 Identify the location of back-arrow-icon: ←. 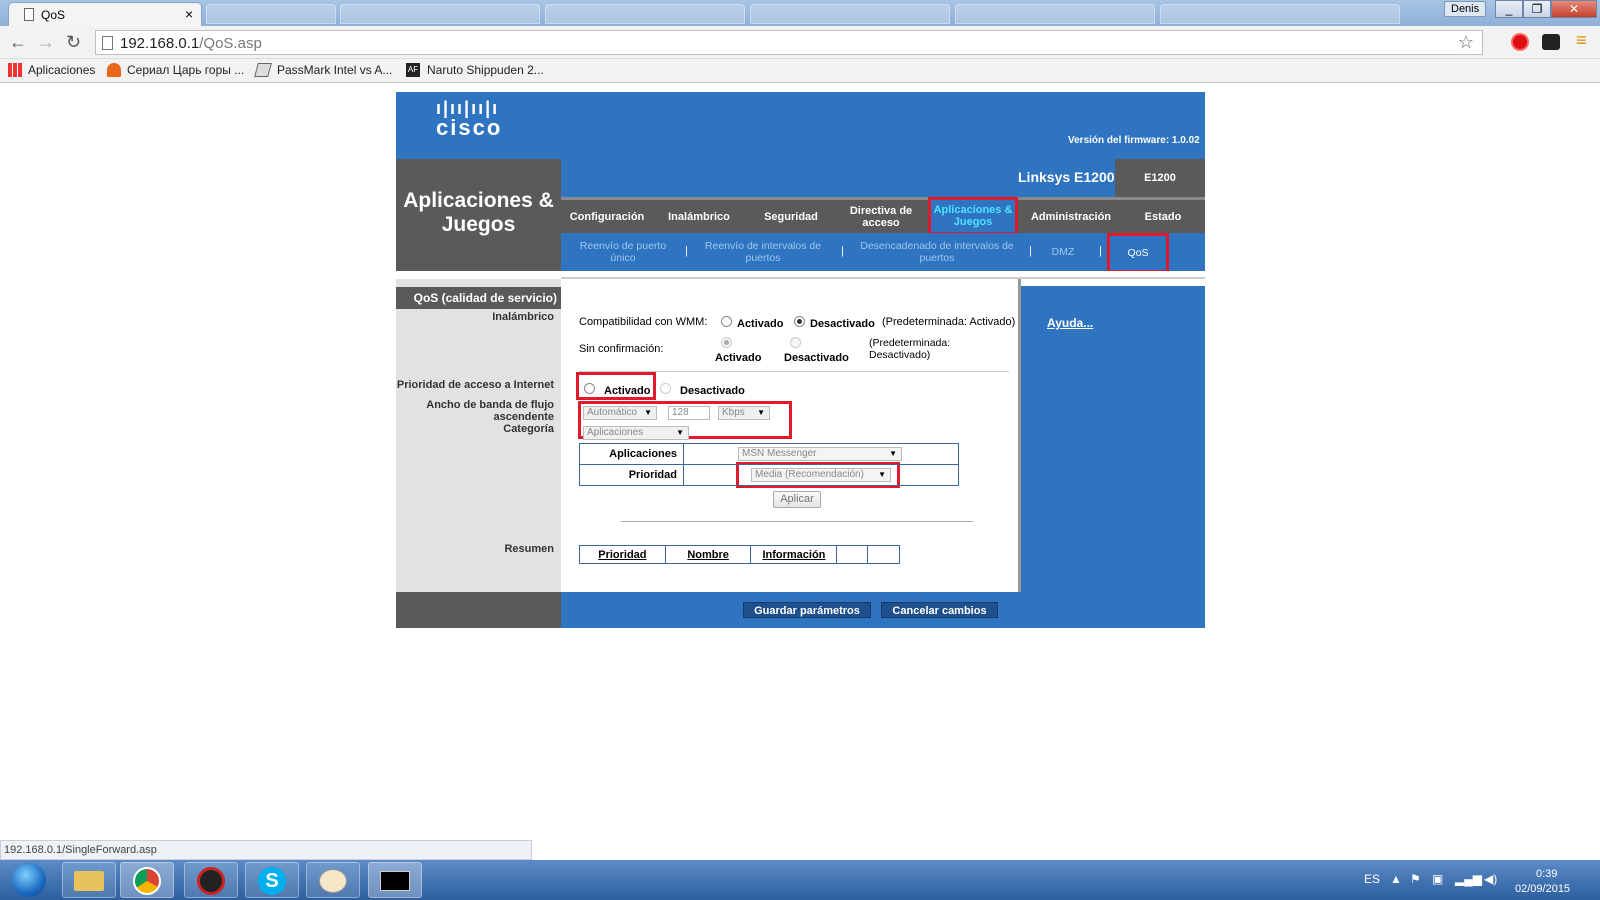
(18, 42).